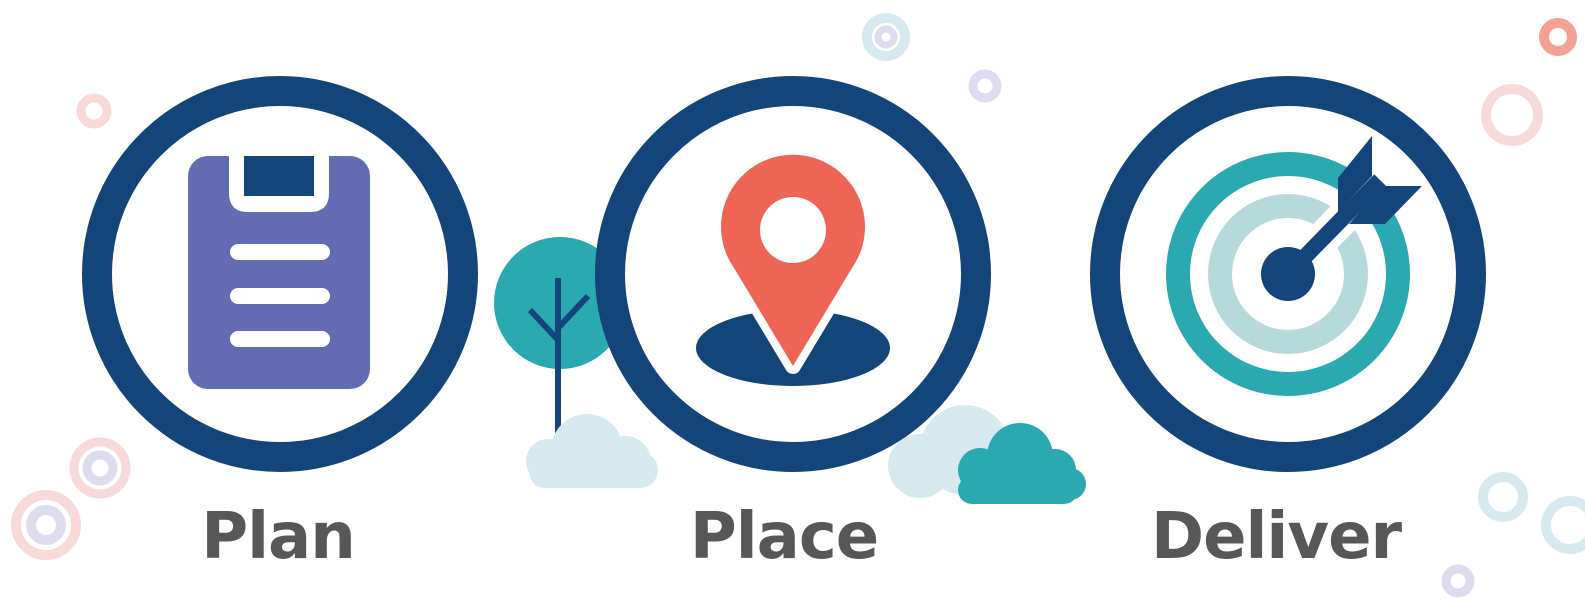 The height and width of the screenshot is (601, 1585). What do you see at coordinates (279, 269) in the screenshot?
I see `clipboard-icon` at bounding box center [279, 269].